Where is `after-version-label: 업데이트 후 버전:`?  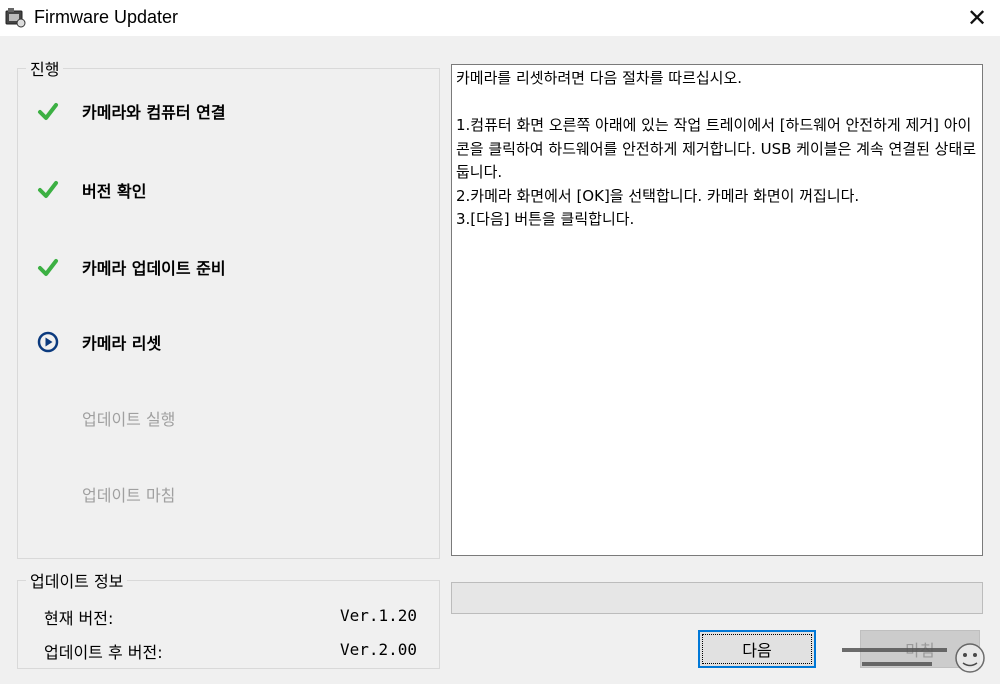
after-version-label: 업데이트 후 버전: is located at coordinates (103, 652).